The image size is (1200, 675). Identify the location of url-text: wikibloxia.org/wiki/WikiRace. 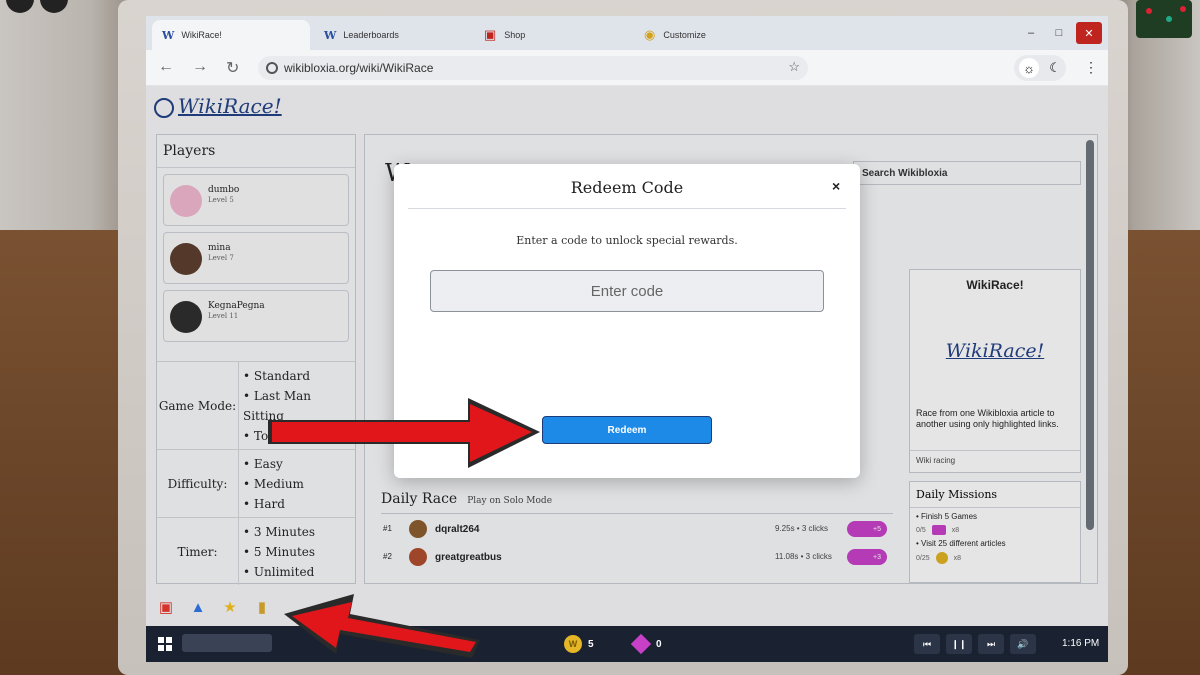
(359, 68).